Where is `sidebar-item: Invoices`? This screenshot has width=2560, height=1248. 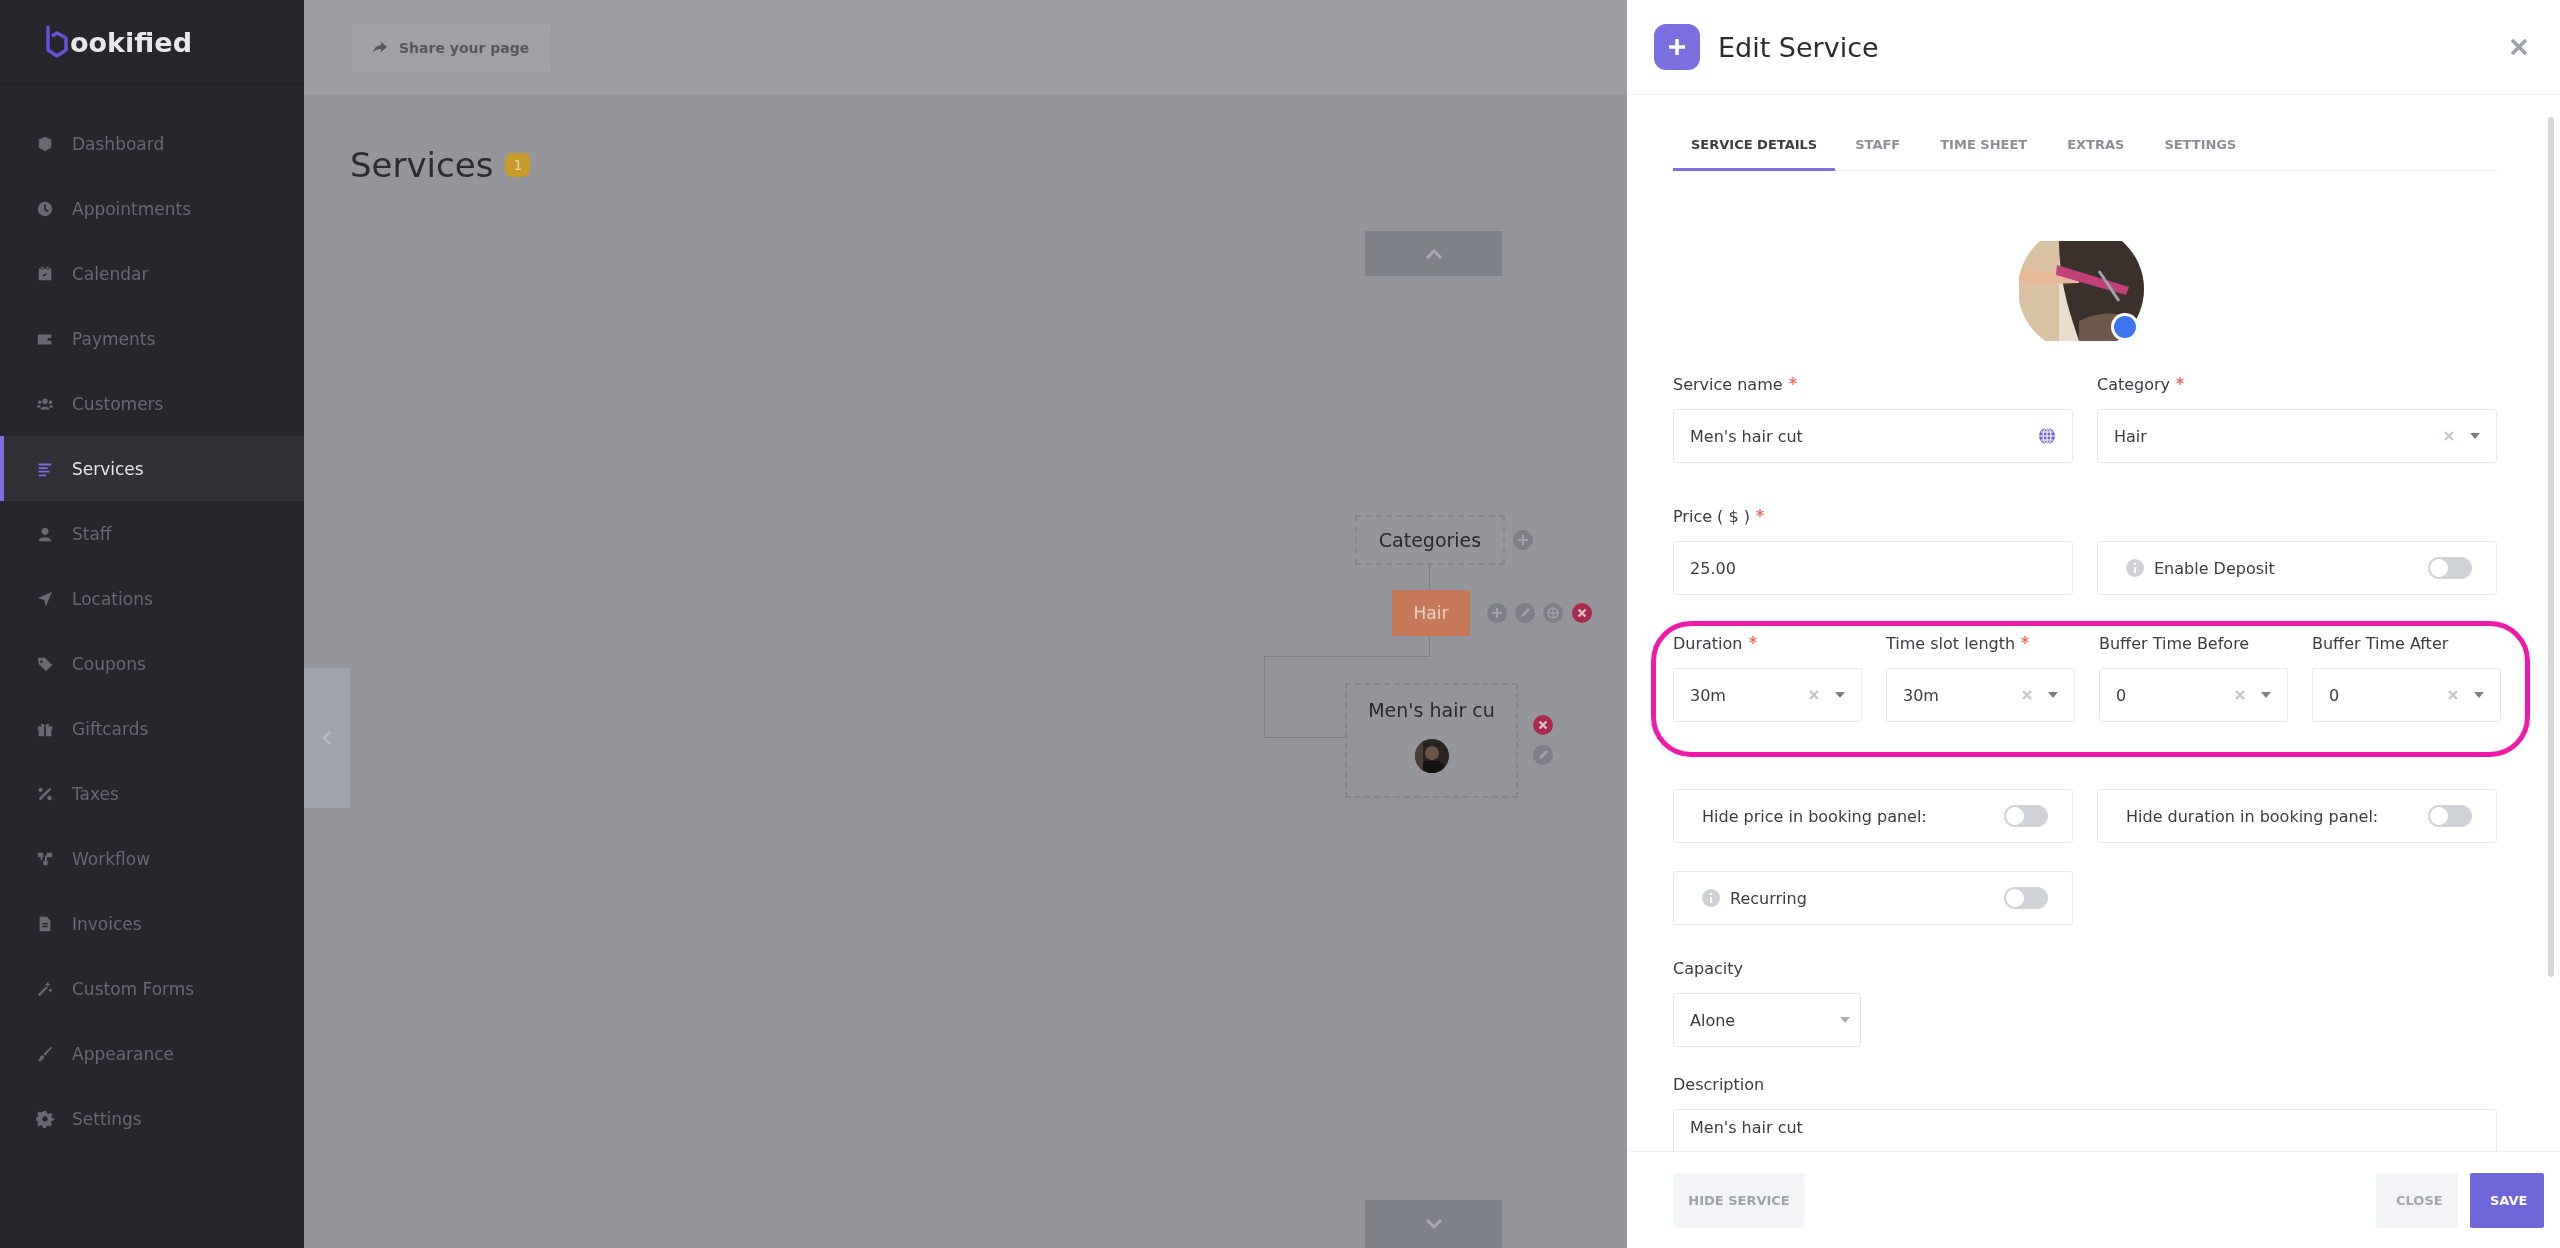
sidebar-item: Invoices is located at coordinates (152, 923).